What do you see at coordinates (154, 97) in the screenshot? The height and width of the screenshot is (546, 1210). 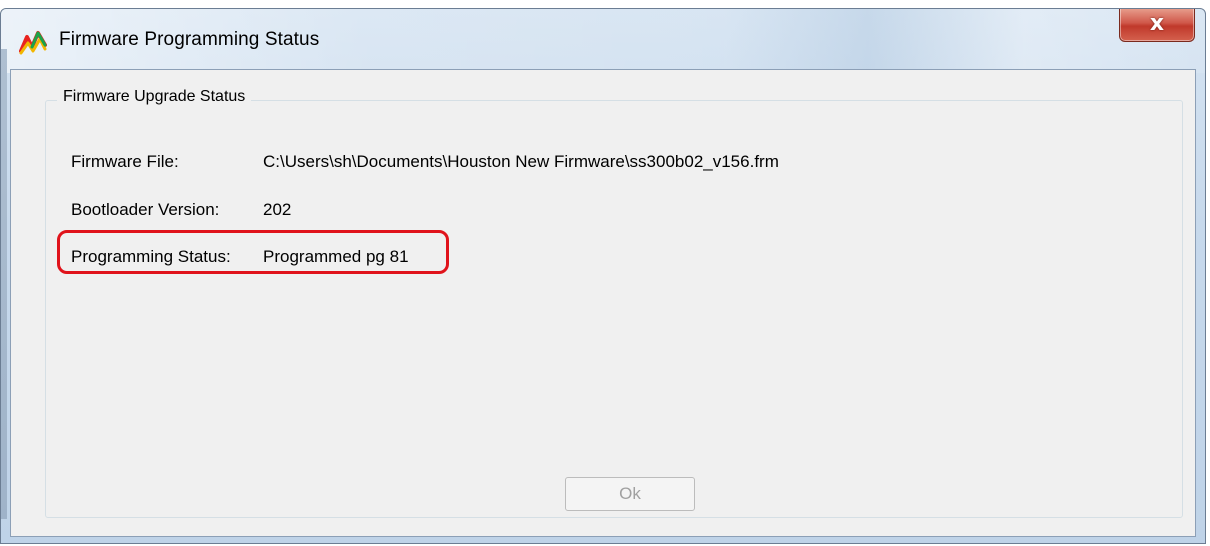 I see `groupbox-title: Firmware Upgrade Status` at bounding box center [154, 97].